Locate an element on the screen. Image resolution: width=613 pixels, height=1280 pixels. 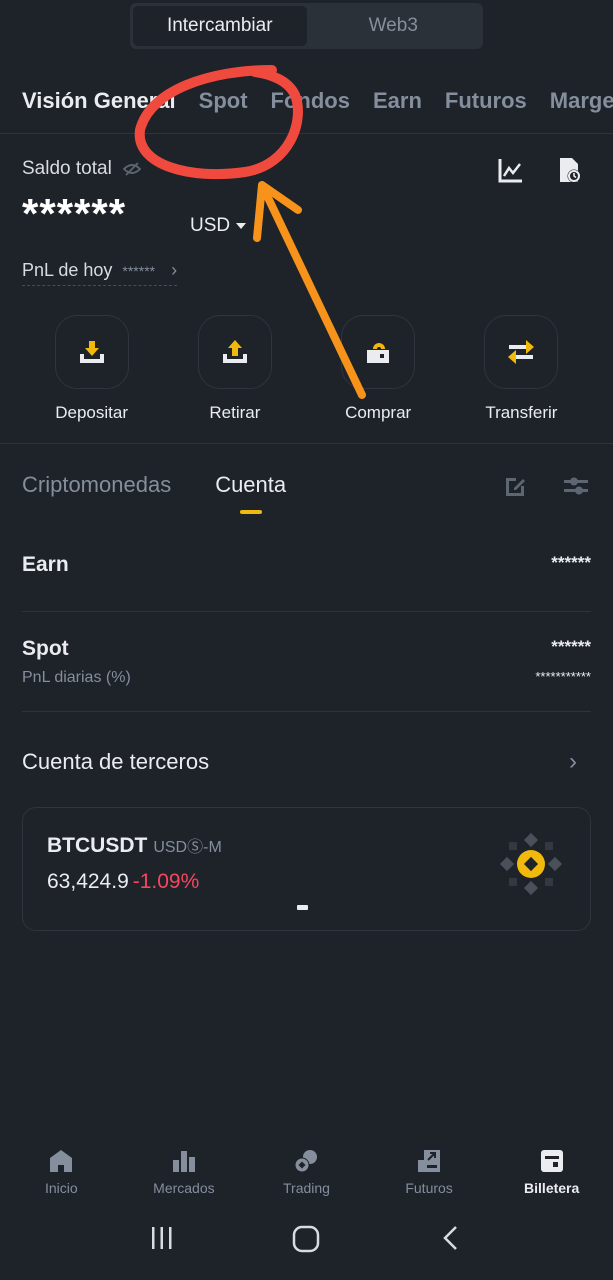
back-icon is located at coordinates (451, 1238).